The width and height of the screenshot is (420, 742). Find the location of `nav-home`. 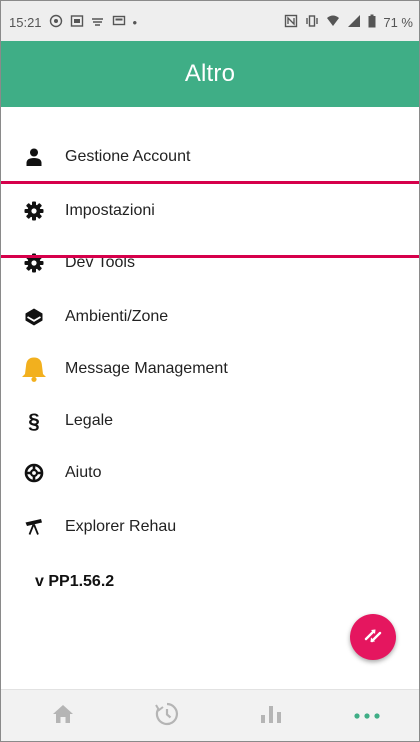

nav-home is located at coordinates (63, 715).